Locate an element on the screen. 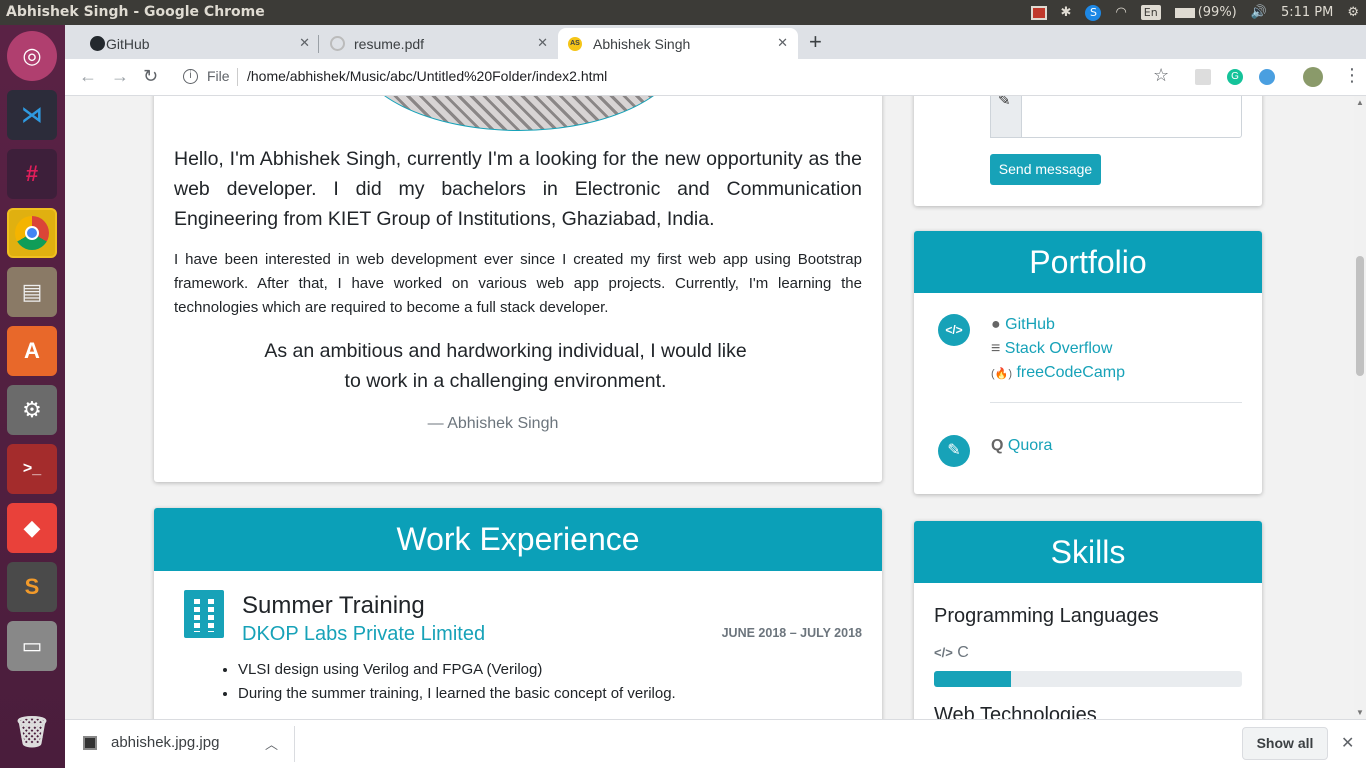  tab-divider is located at coordinates (318, 44).